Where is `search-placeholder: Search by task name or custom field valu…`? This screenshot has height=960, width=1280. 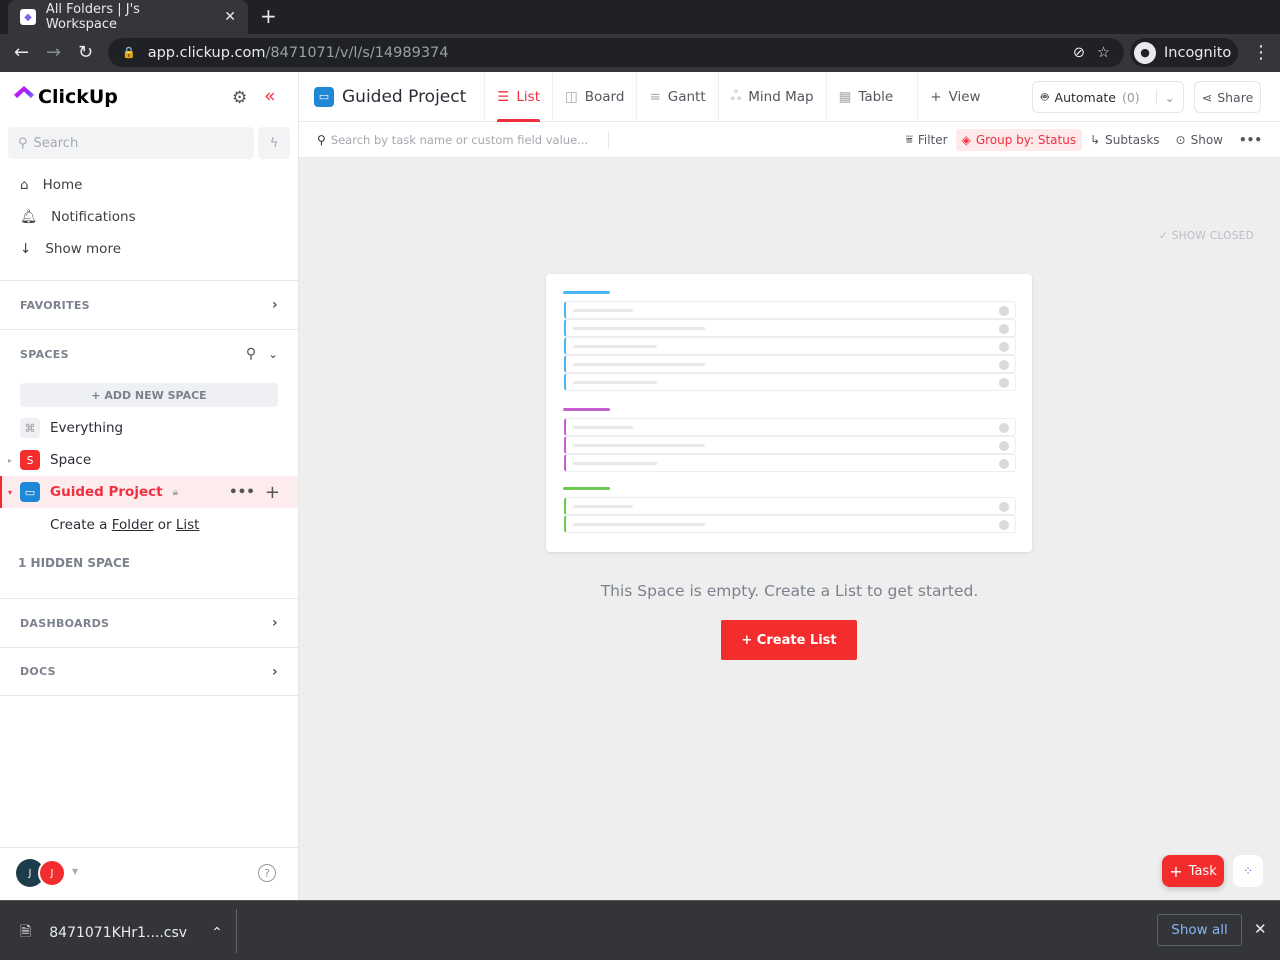
search-placeholder: Search by task name or custom field valu… is located at coordinates (459, 139).